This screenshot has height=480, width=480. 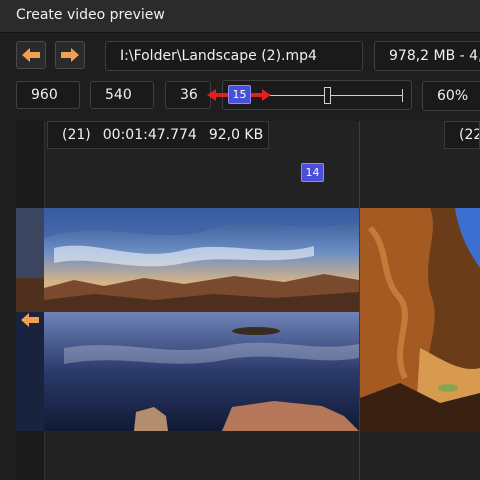 What do you see at coordinates (76, 135) in the screenshot?
I see `frame-index: (21)` at bounding box center [76, 135].